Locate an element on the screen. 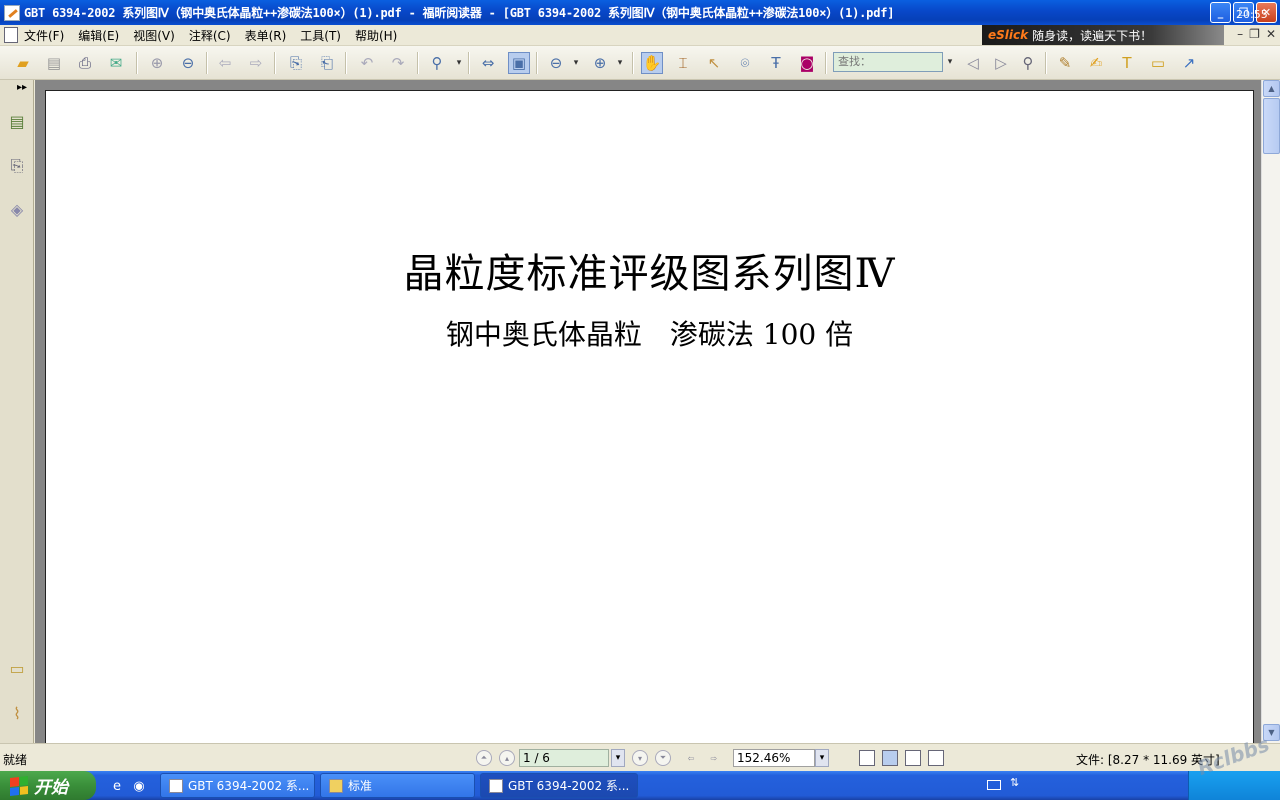 This screenshot has width=1280, height=800. textbox-tool-icon: T is located at coordinates (1127, 63).